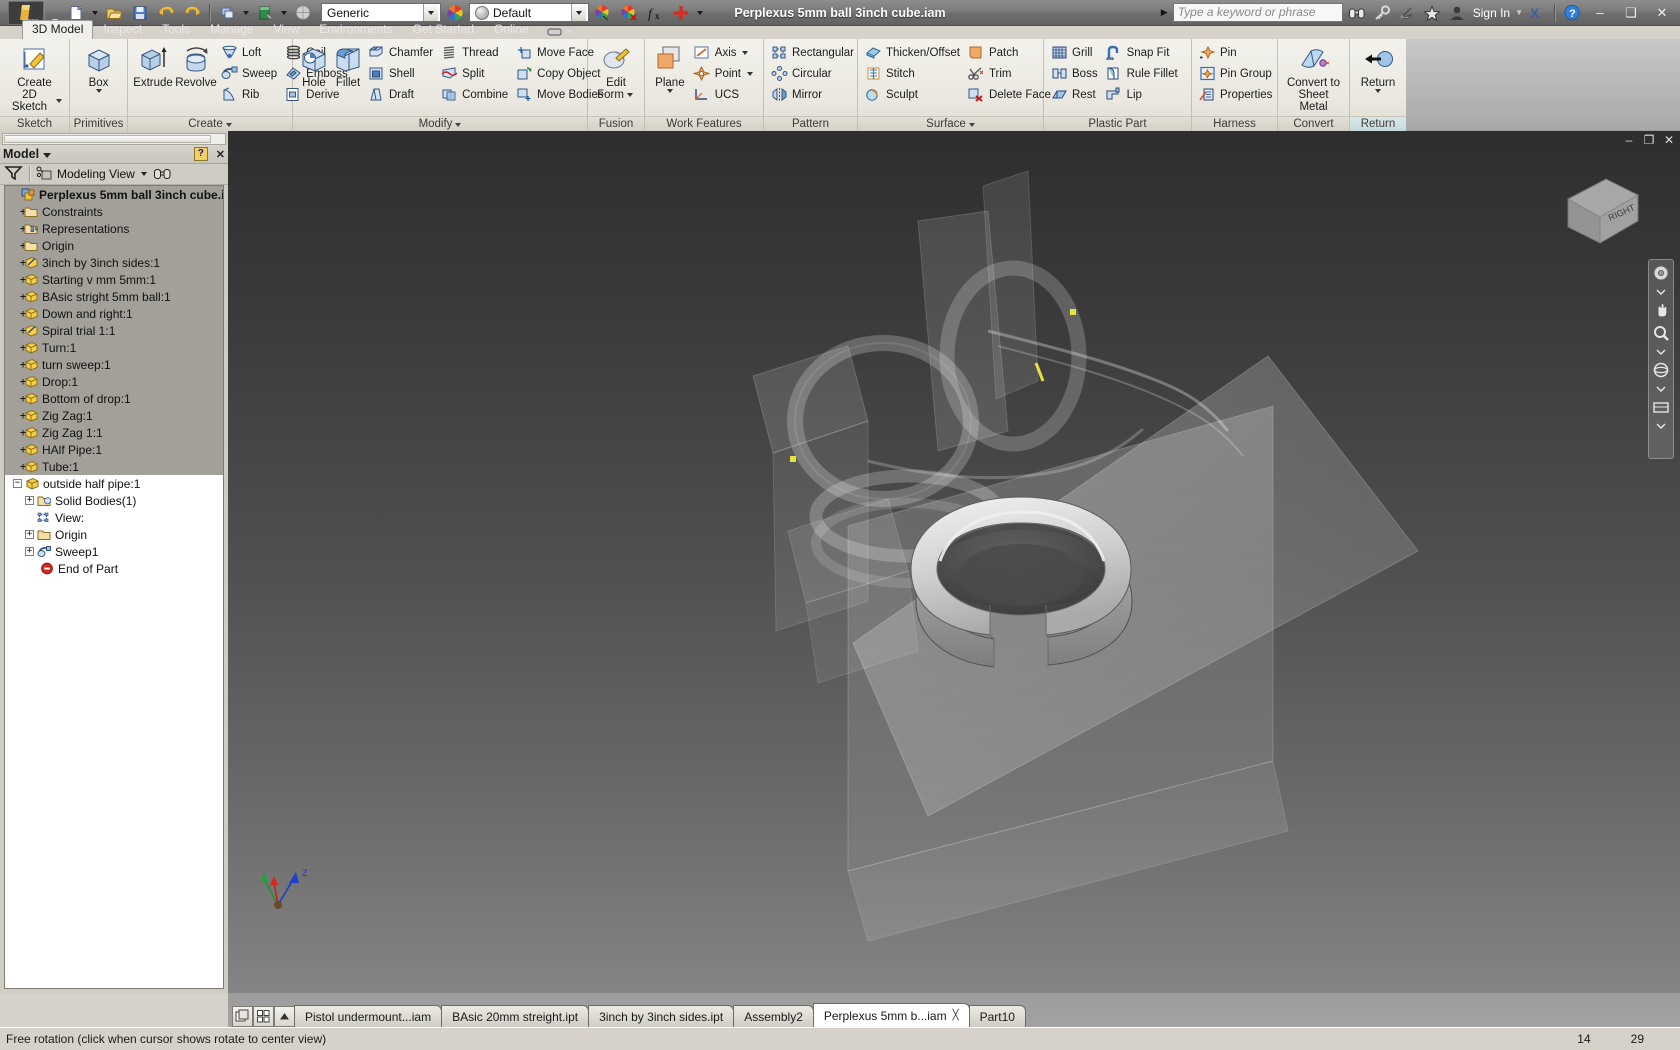 The height and width of the screenshot is (1050, 1680). What do you see at coordinates (1313, 79) in the screenshot?
I see `convert-sheet-metal-button: Convert to Sheet Metal` at bounding box center [1313, 79].